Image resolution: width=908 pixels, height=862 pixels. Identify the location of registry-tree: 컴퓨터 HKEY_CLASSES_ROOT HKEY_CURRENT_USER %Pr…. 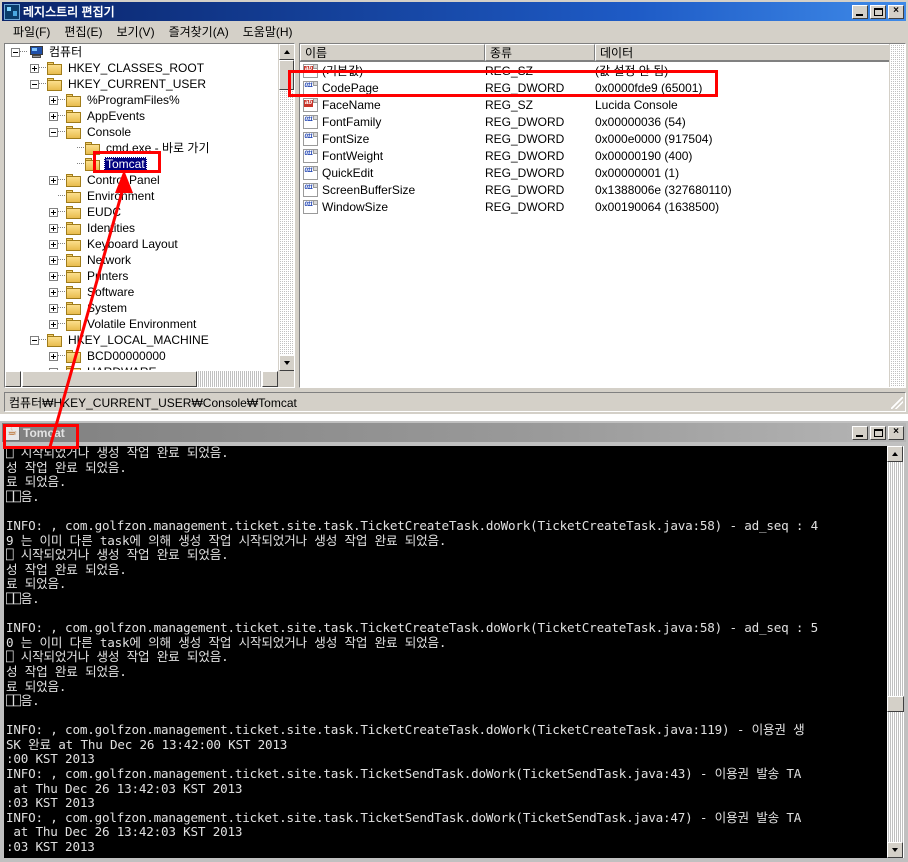
(141, 207).